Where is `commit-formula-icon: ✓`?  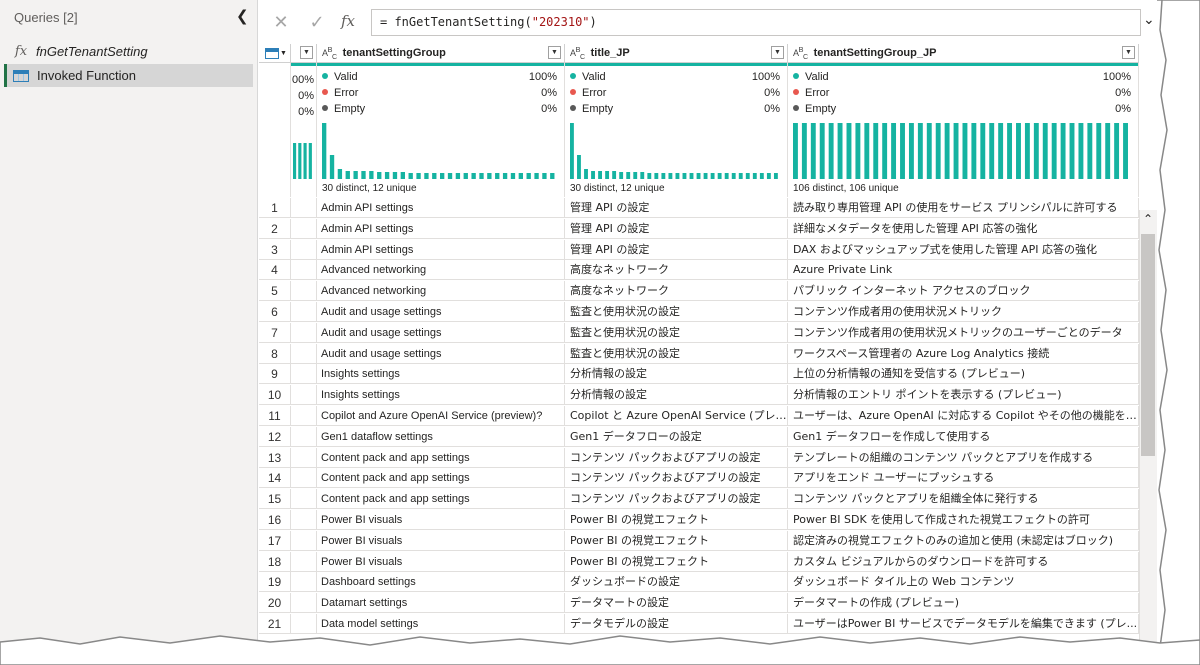
commit-formula-icon: ✓ is located at coordinates (317, 22).